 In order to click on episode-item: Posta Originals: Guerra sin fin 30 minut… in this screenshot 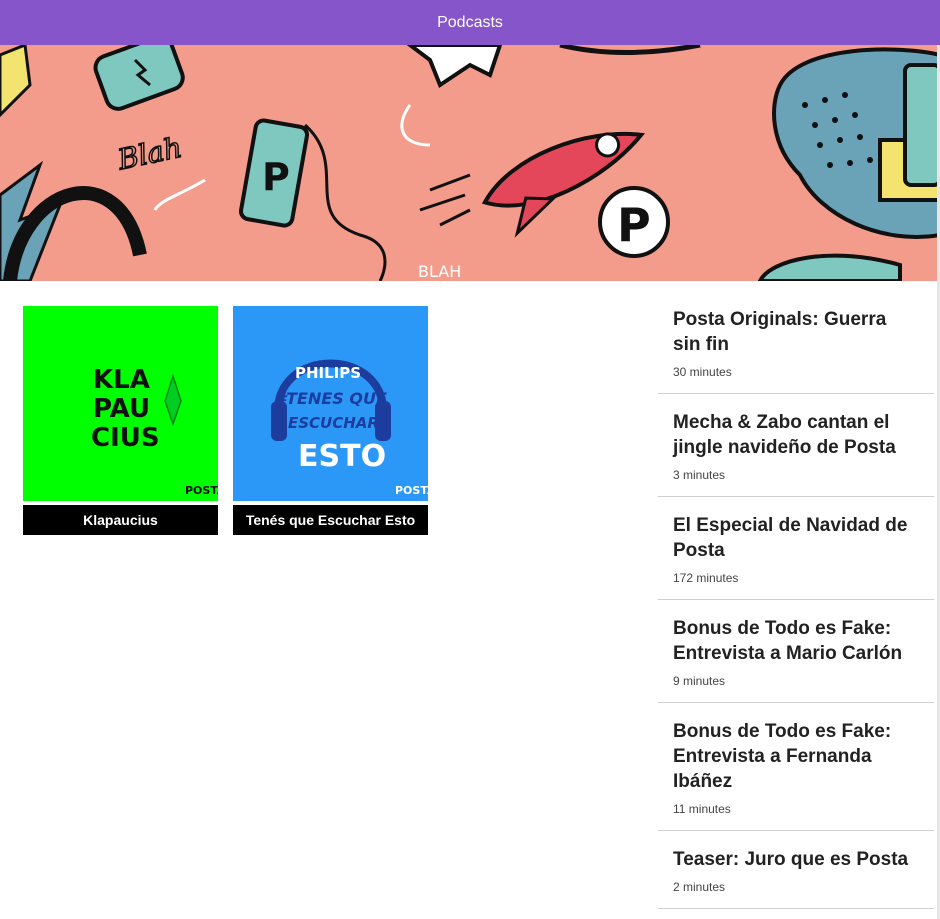, I will do `click(796, 342)`.